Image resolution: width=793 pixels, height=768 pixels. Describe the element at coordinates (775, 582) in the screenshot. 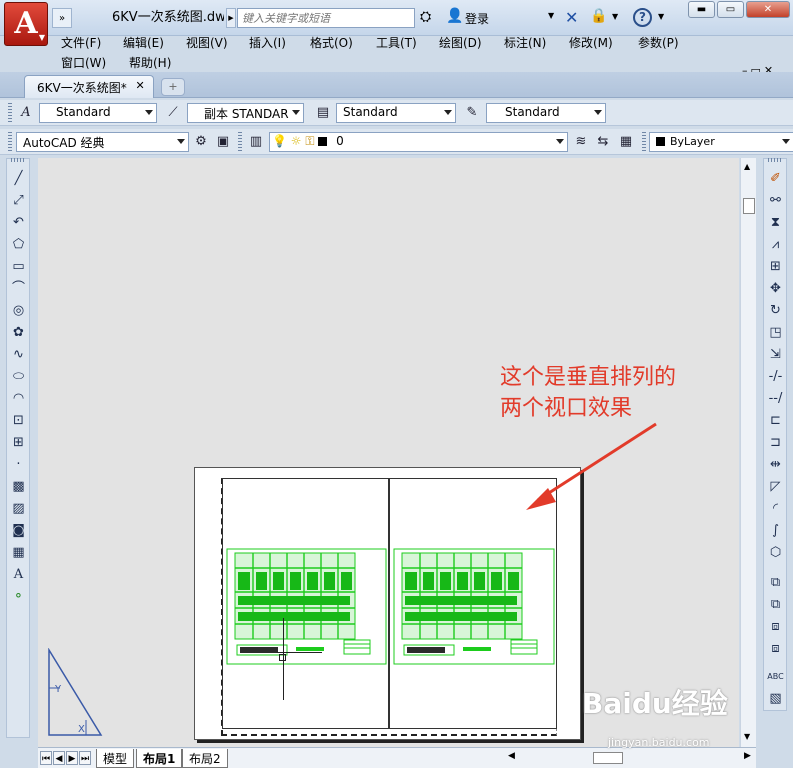

I see `draw-order-front-icon: ⧉` at that location.